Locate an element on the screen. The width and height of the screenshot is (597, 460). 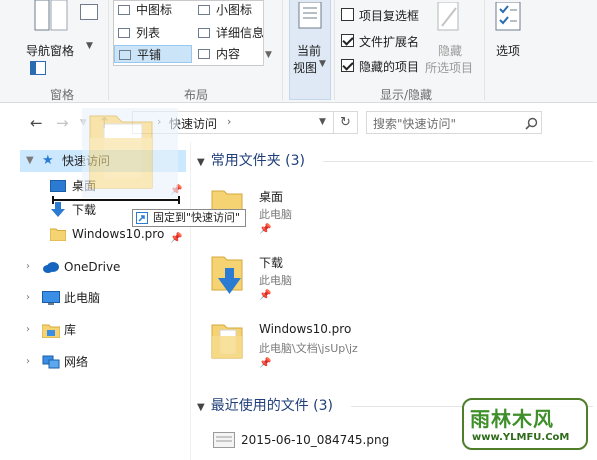
drag-tooltip: 固定到"快速访问" is located at coordinates (189, 218).